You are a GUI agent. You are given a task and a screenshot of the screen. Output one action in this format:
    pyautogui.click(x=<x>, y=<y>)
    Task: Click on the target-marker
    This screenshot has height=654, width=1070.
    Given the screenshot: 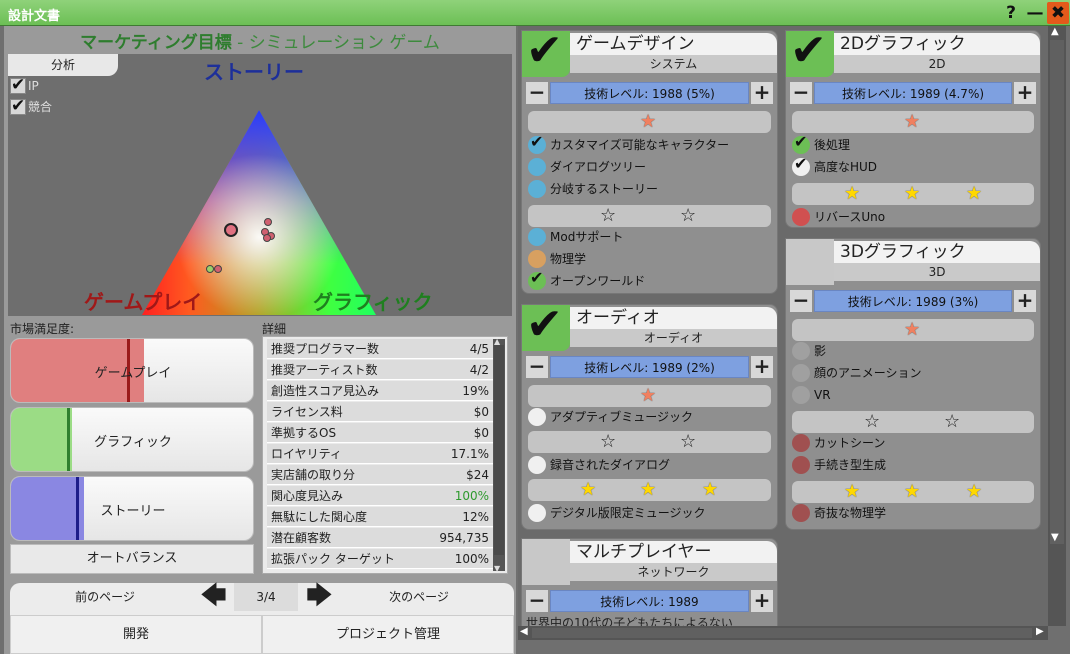 What is the action you would take?
    pyautogui.click(x=231, y=230)
    